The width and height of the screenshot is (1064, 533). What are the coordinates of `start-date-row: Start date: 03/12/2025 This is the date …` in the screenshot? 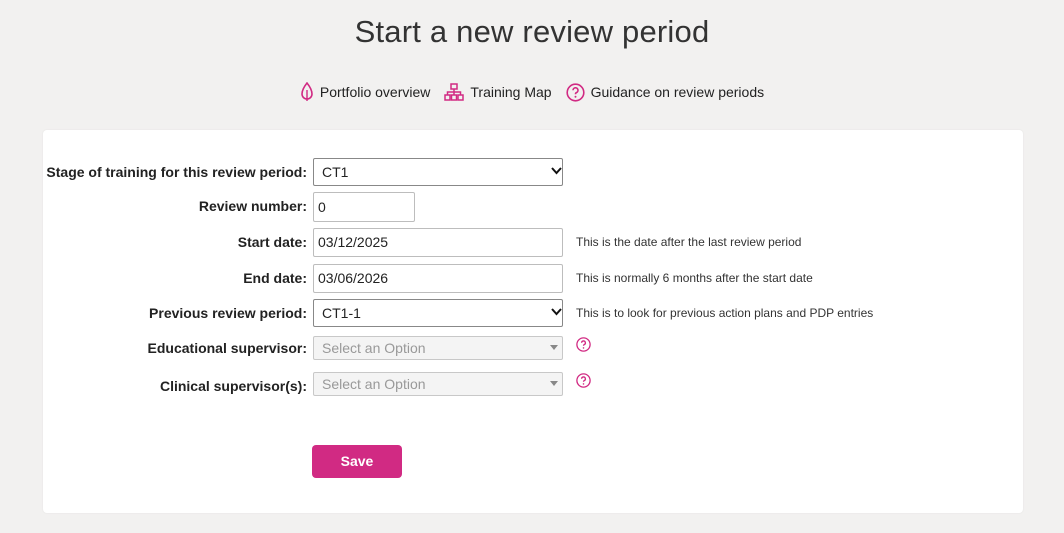 It's located at (533, 242).